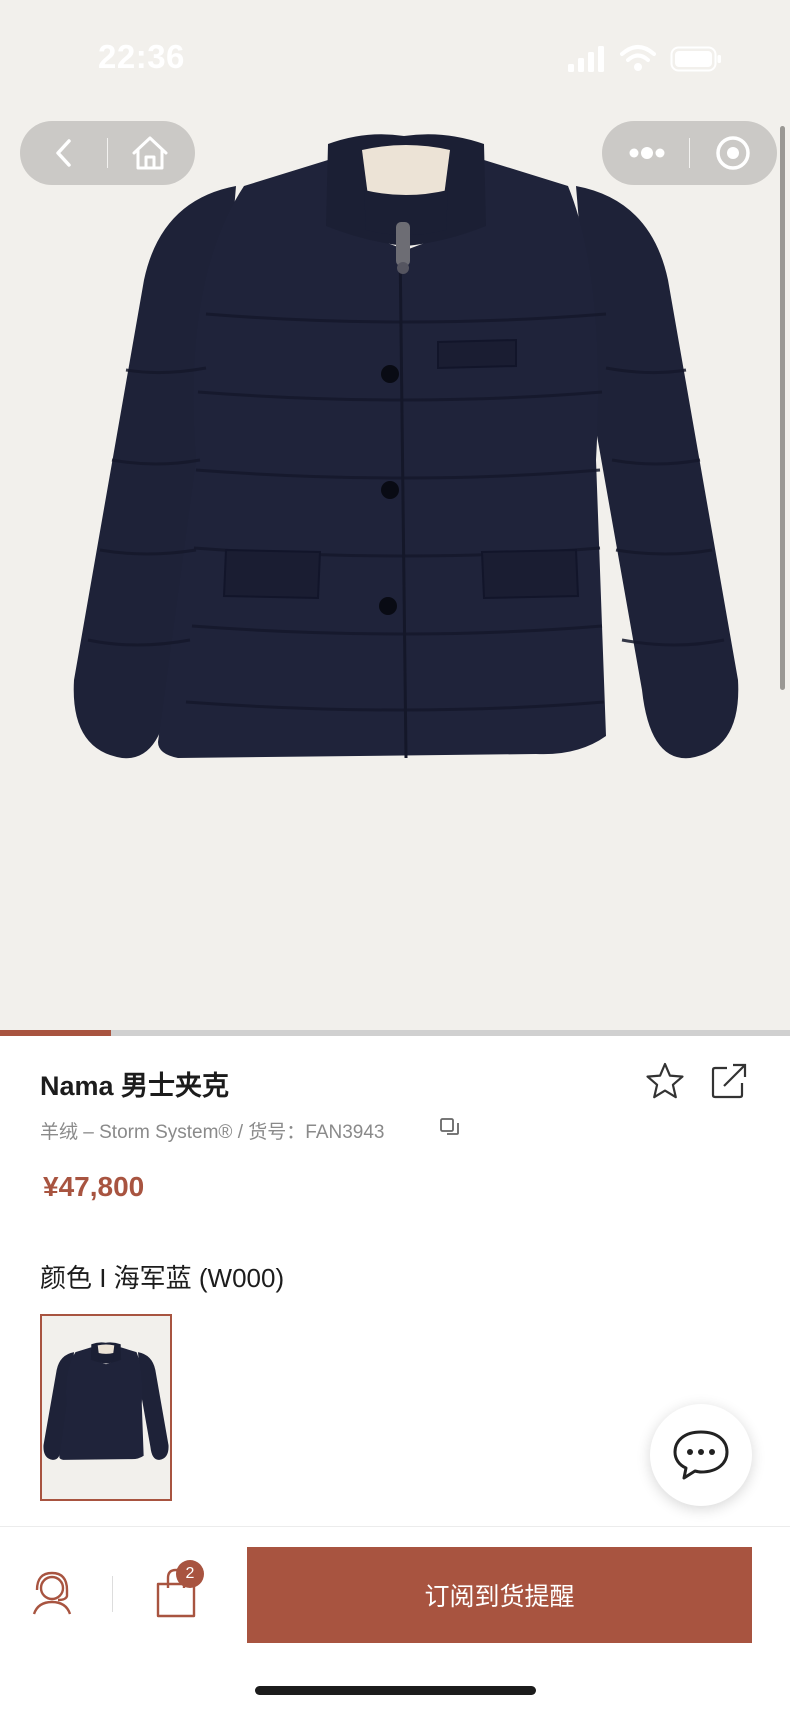 The width and height of the screenshot is (790, 1712). Describe the element at coordinates (395, 1526) in the screenshot. I see `bottom-bar-divider` at that location.